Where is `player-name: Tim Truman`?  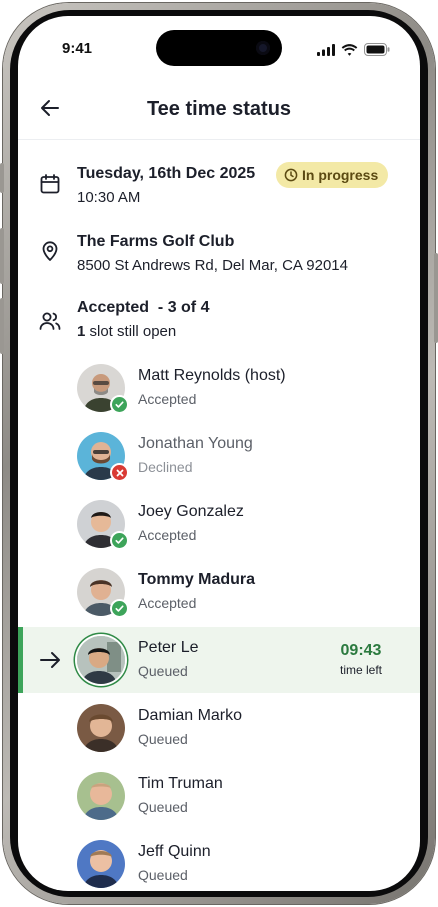
player-name: Tim Truman is located at coordinates (180, 783).